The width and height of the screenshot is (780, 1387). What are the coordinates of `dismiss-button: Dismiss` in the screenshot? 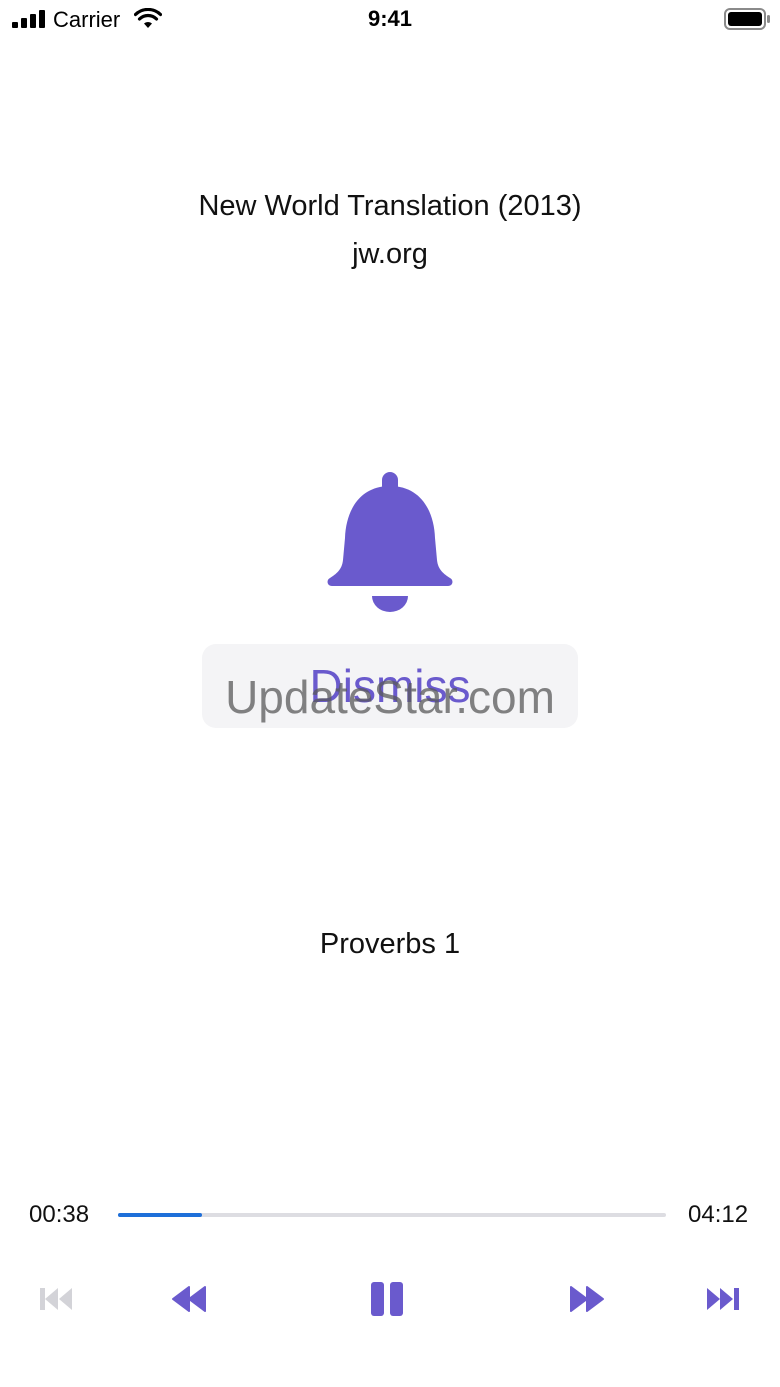 It's located at (390, 686).